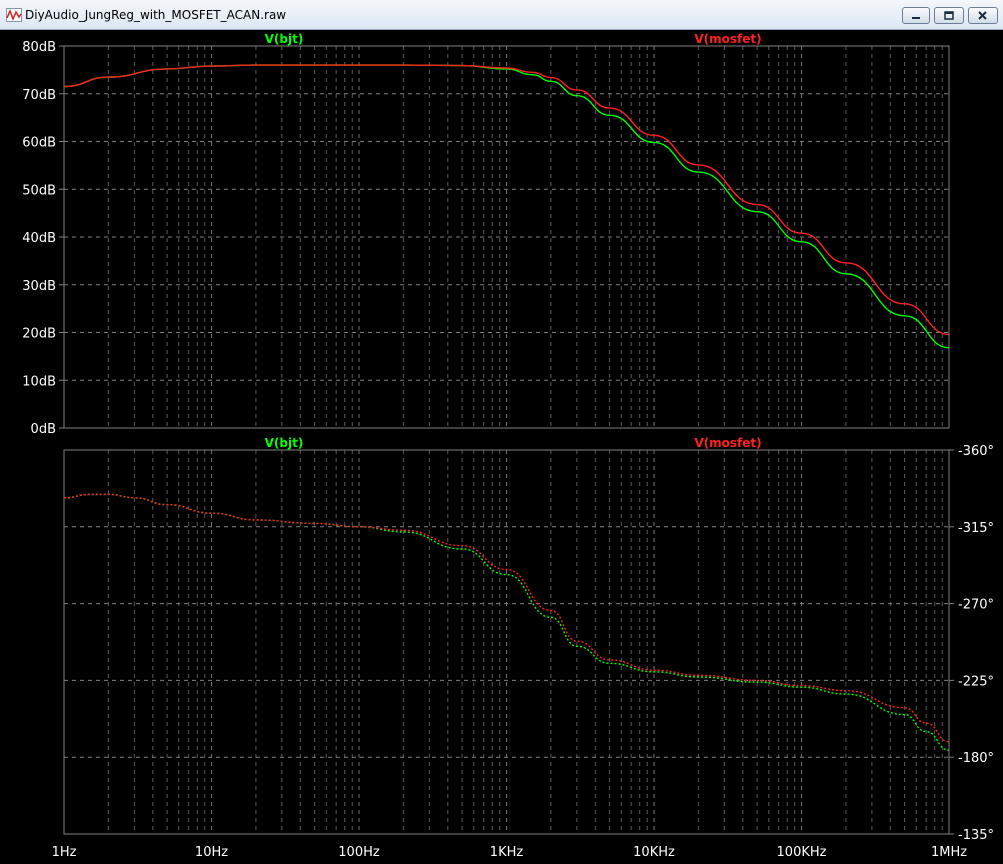  What do you see at coordinates (802, 852) in the screenshot?
I see `x-tick-label: 100KHz` at bounding box center [802, 852].